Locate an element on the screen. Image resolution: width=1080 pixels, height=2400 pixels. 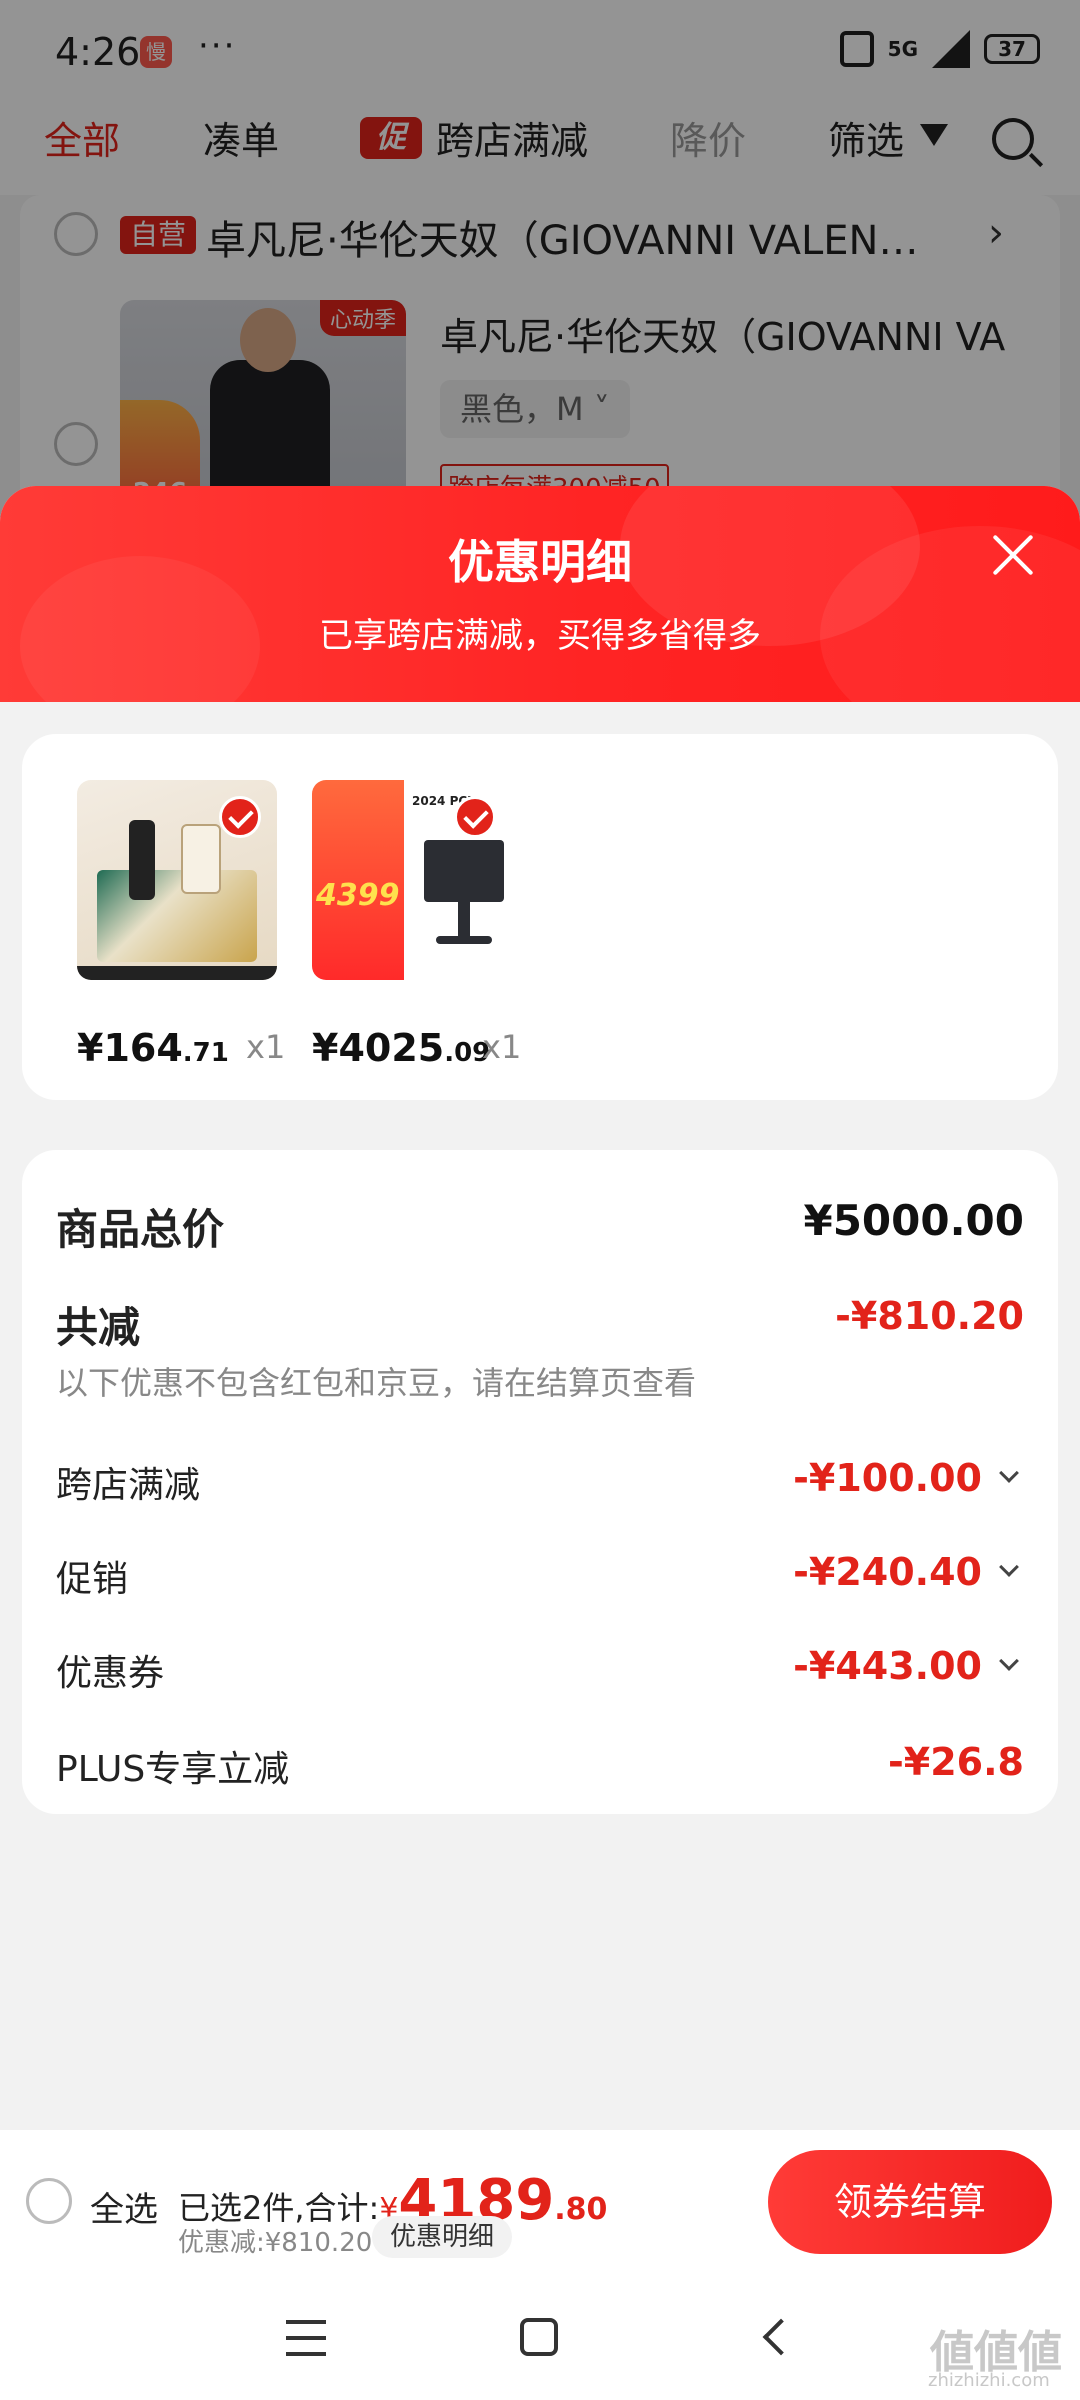
bottle-shape is located at coordinates (201, 859).